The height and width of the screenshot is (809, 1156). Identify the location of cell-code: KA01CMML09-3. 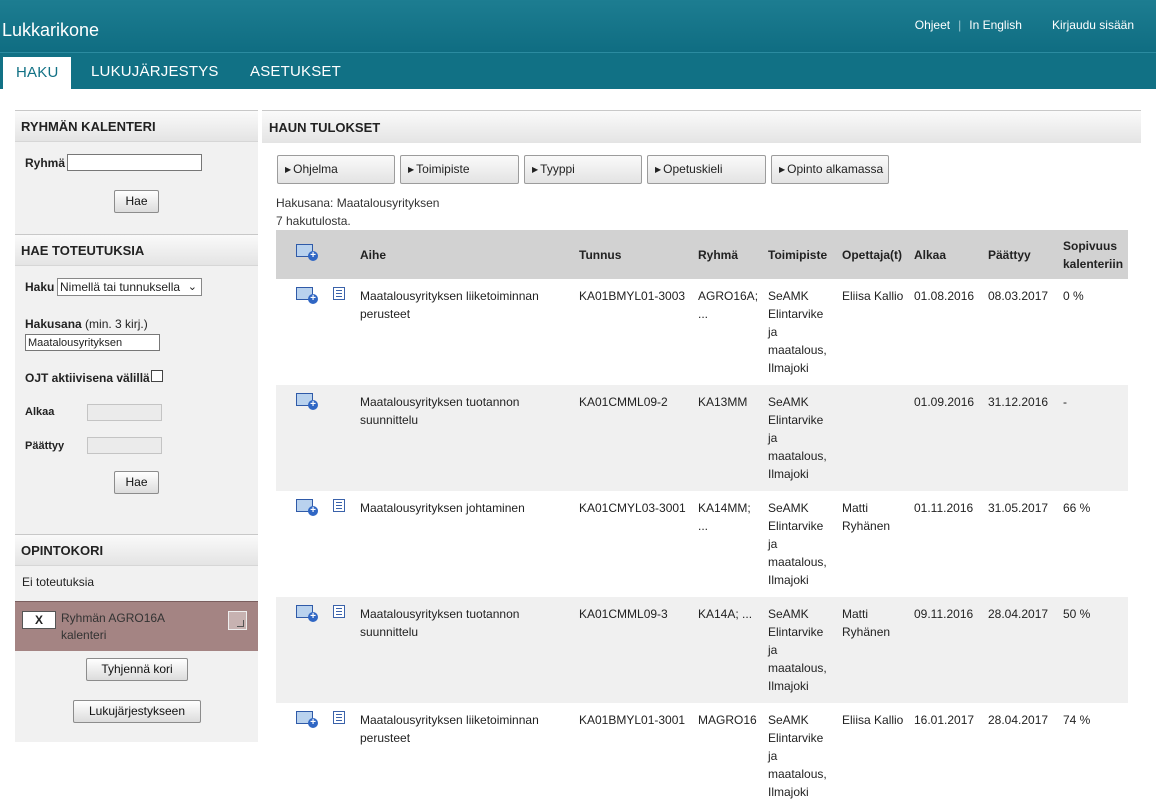
(634, 650).